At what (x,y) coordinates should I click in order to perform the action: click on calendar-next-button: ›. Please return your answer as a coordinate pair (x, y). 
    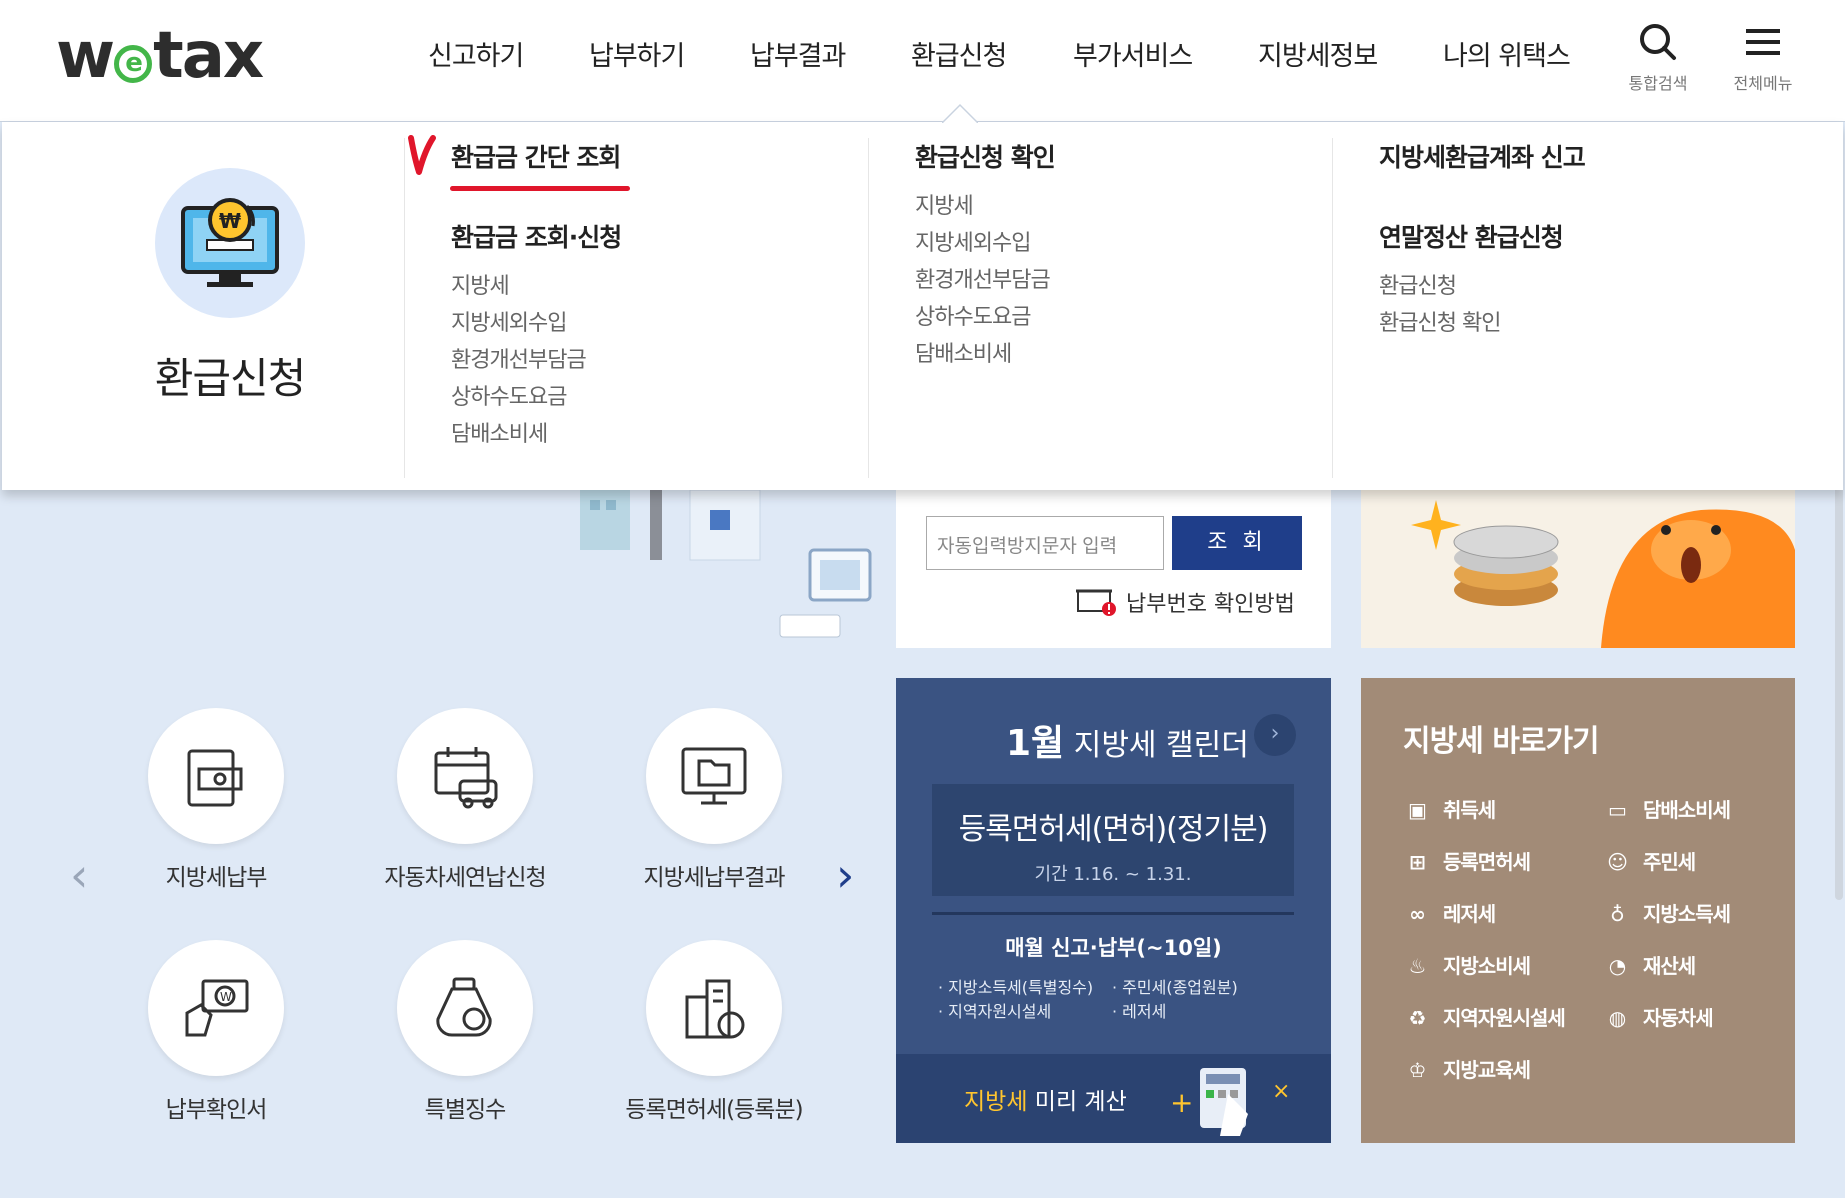
    Looking at the image, I should click on (1275, 735).